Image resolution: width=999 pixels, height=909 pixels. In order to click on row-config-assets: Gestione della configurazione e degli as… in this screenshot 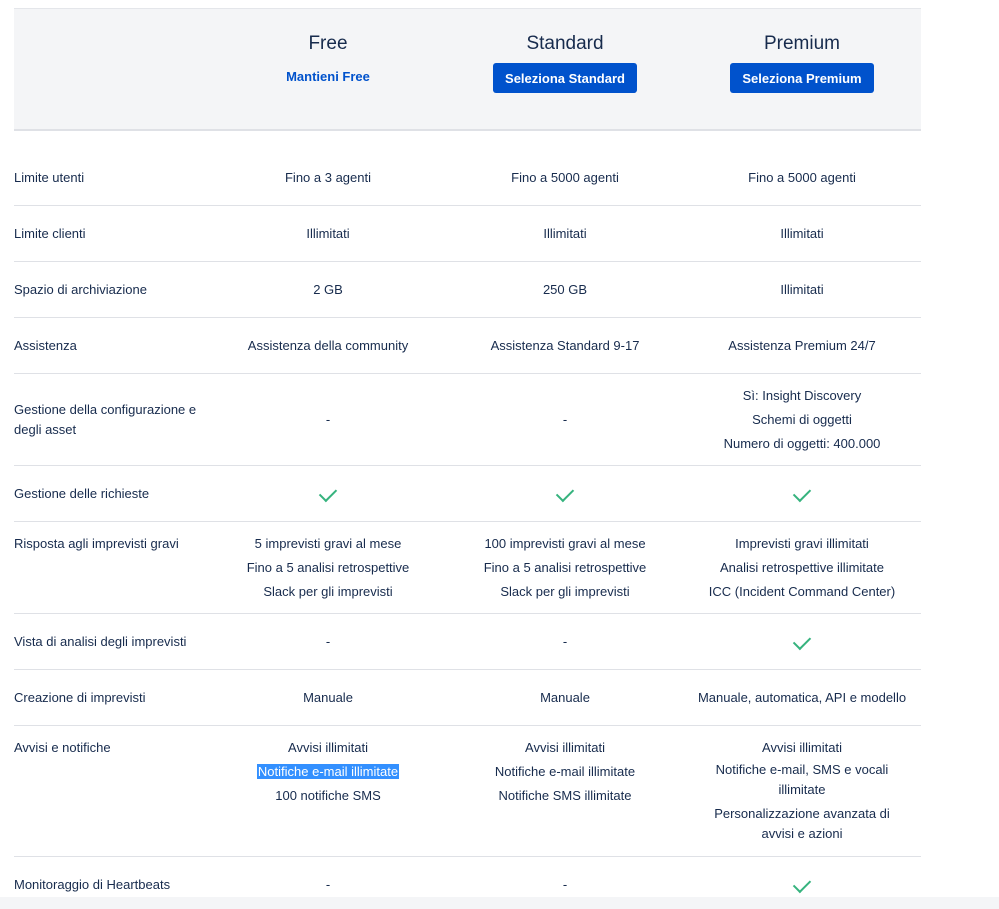, I will do `click(467, 420)`.